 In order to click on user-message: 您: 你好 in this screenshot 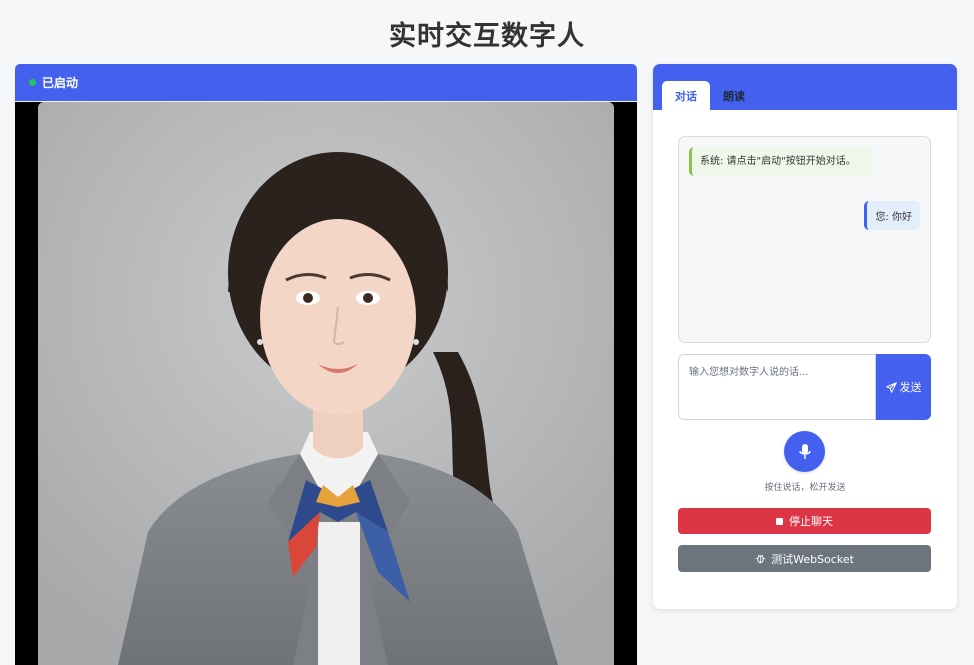, I will do `click(892, 215)`.